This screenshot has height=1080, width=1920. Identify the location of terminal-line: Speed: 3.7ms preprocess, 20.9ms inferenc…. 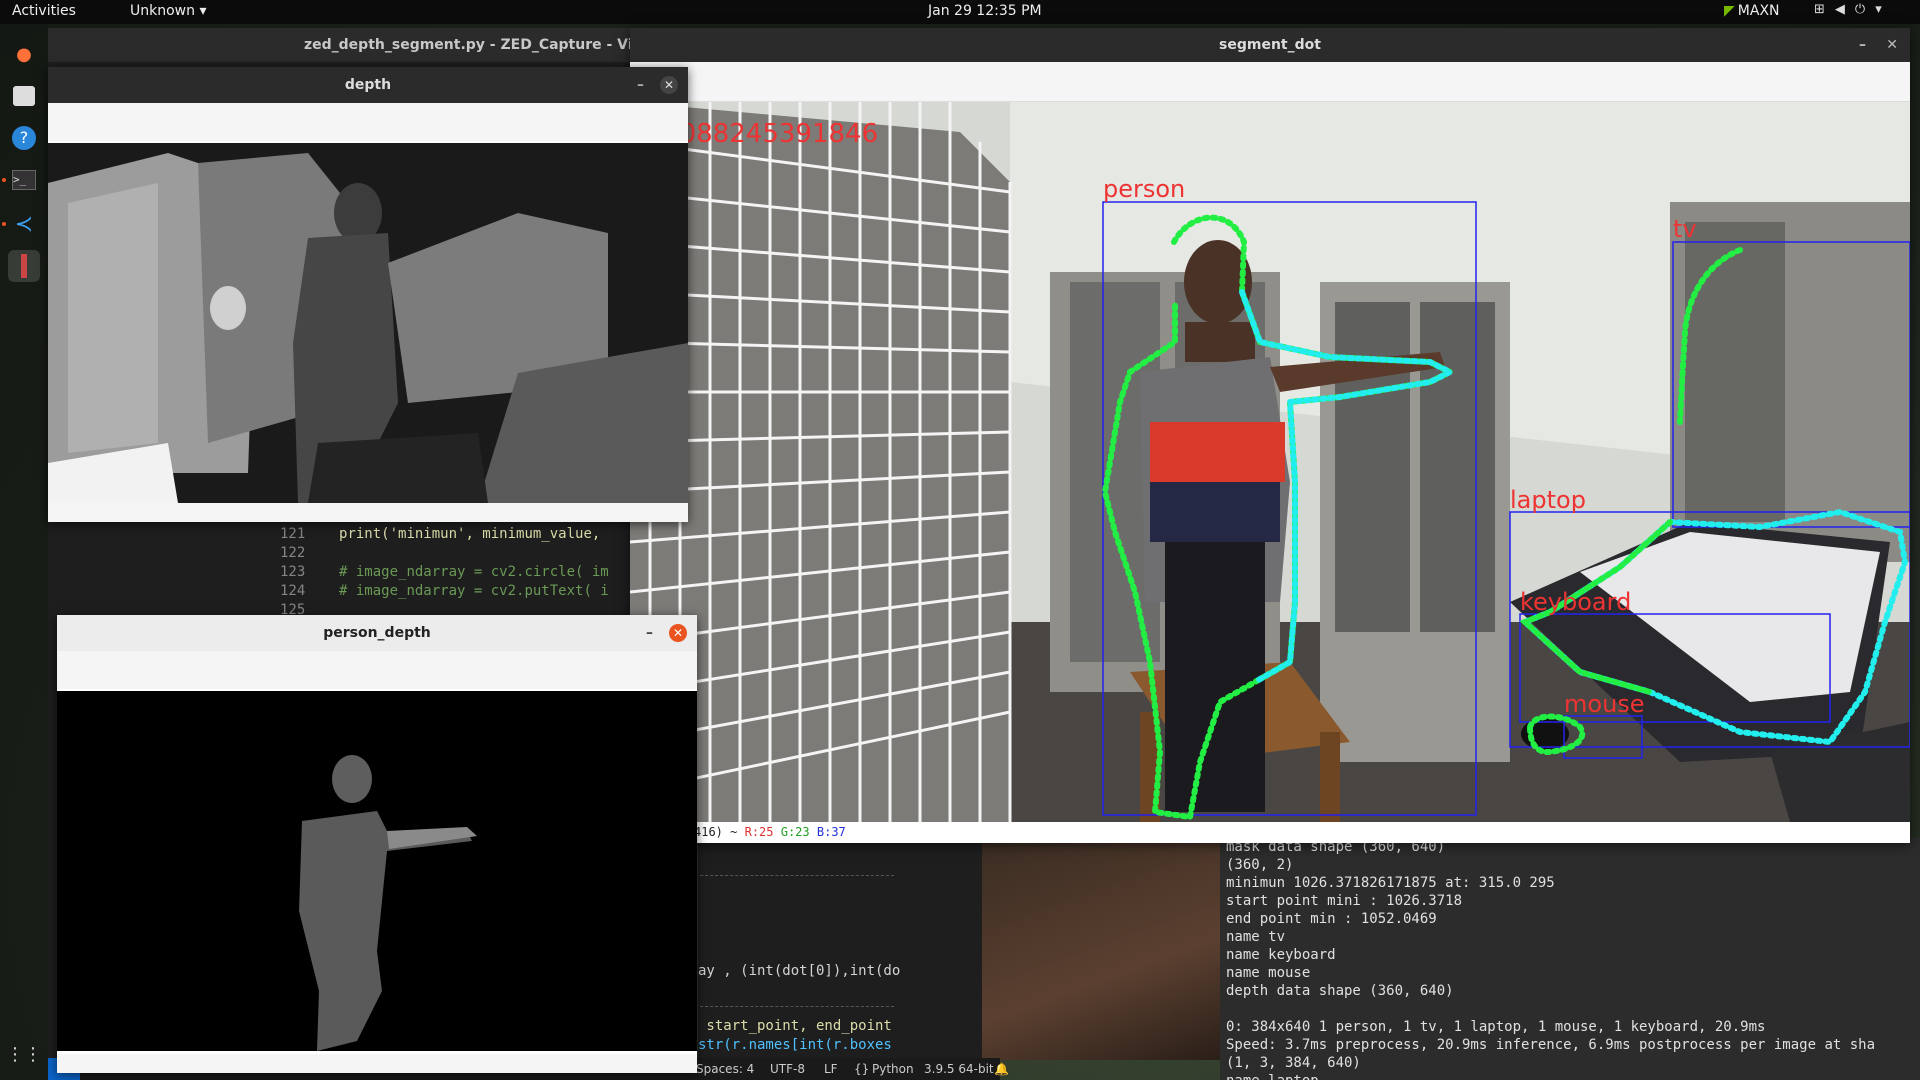
(1551, 1045).